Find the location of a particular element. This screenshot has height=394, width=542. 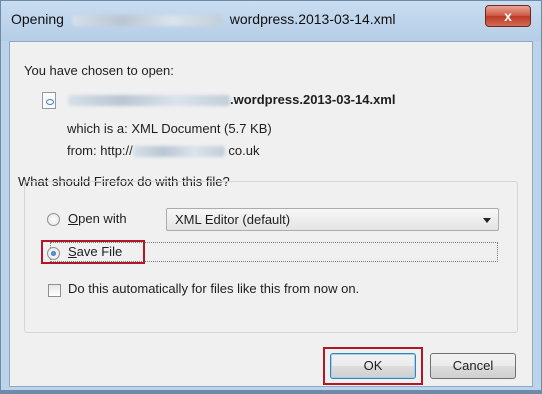

cancel-button-label: Cancel is located at coordinates (473, 365).